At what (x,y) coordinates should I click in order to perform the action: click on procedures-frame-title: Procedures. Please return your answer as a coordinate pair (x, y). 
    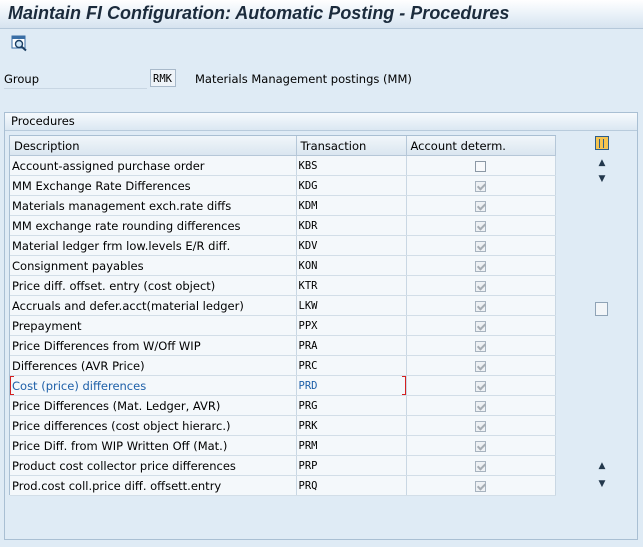
    Looking at the image, I should click on (321, 122).